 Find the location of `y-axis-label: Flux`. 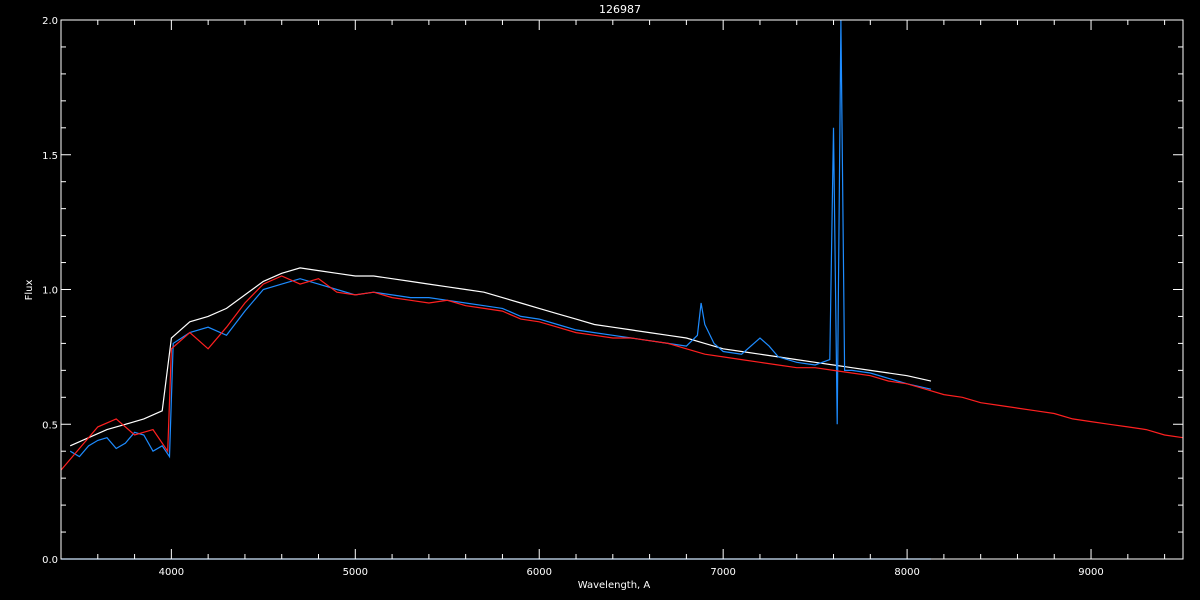

y-axis-label: Flux is located at coordinates (29, 290).